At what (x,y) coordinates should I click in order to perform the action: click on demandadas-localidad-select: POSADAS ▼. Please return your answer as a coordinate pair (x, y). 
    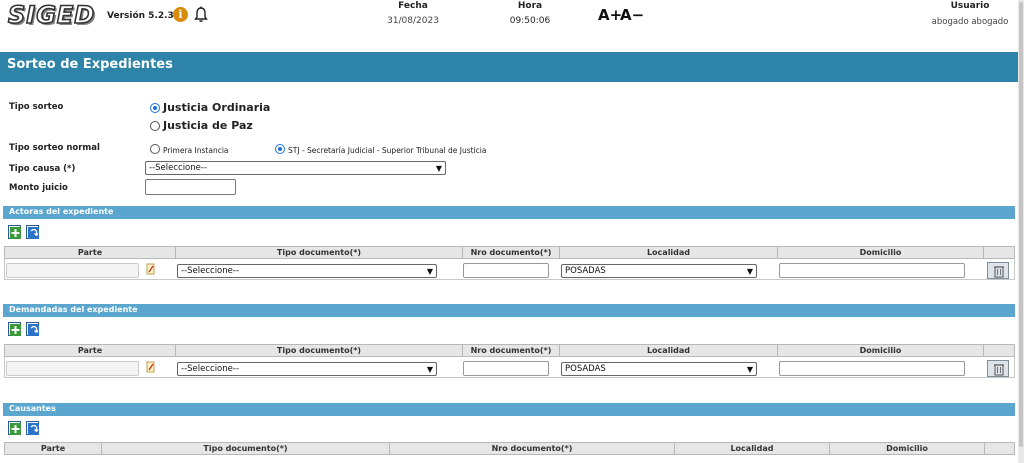
    Looking at the image, I should click on (659, 369).